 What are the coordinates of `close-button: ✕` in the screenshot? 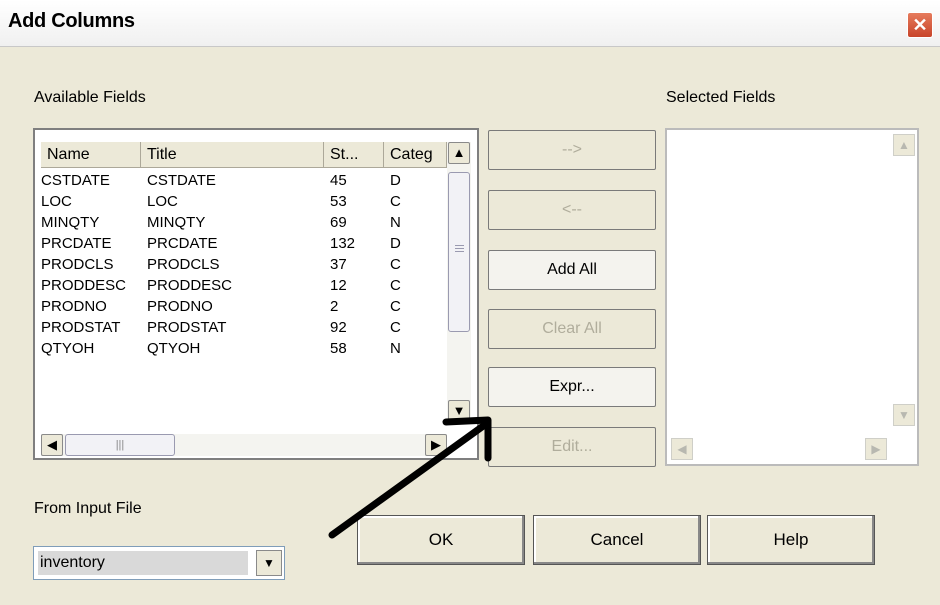 It's located at (920, 25).